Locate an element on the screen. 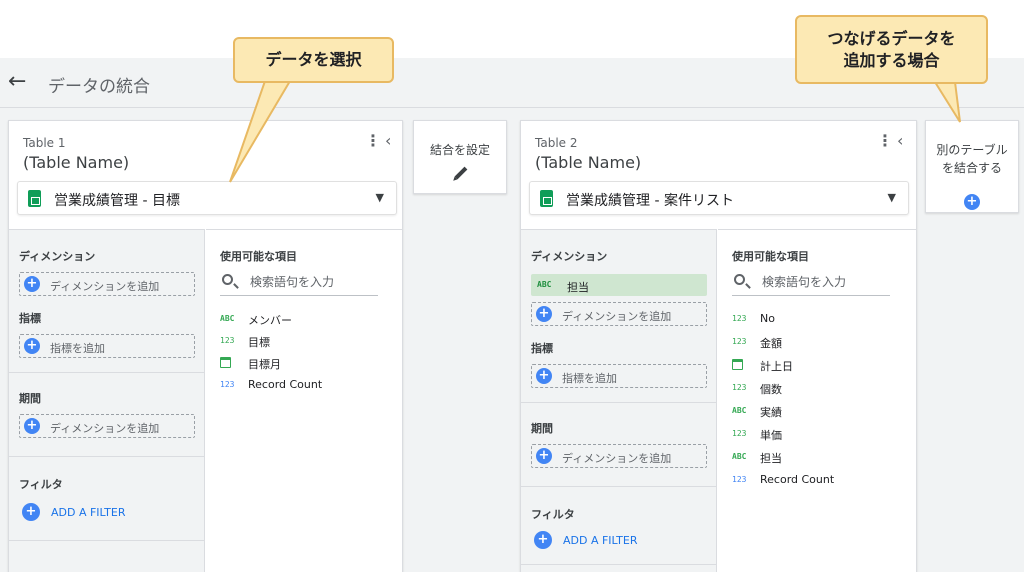 The width and height of the screenshot is (1024, 572). table-1-collapse-icon: ‹ is located at coordinates (388, 140).